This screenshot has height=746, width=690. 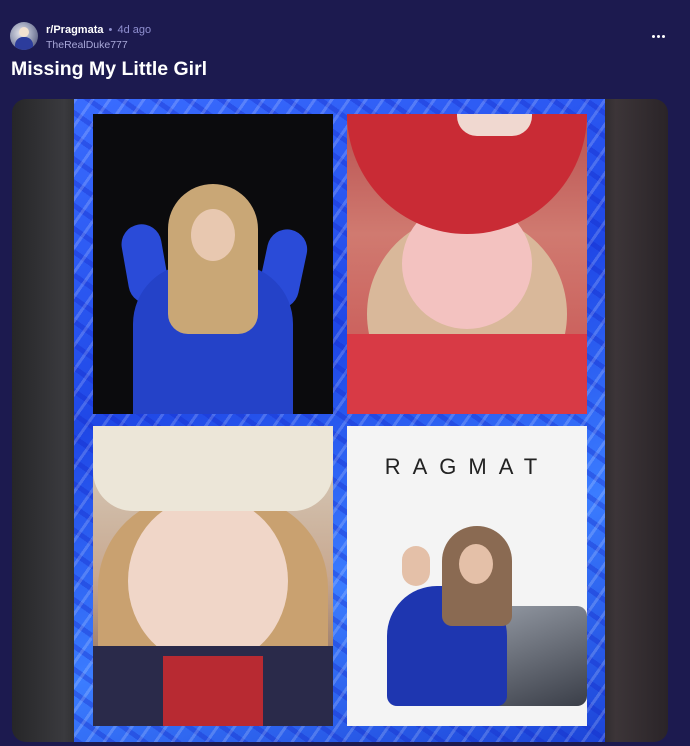 What do you see at coordinates (467, 466) in the screenshot?
I see `pragmata-logo-text: RAGMAT` at bounding box center [467, 466].